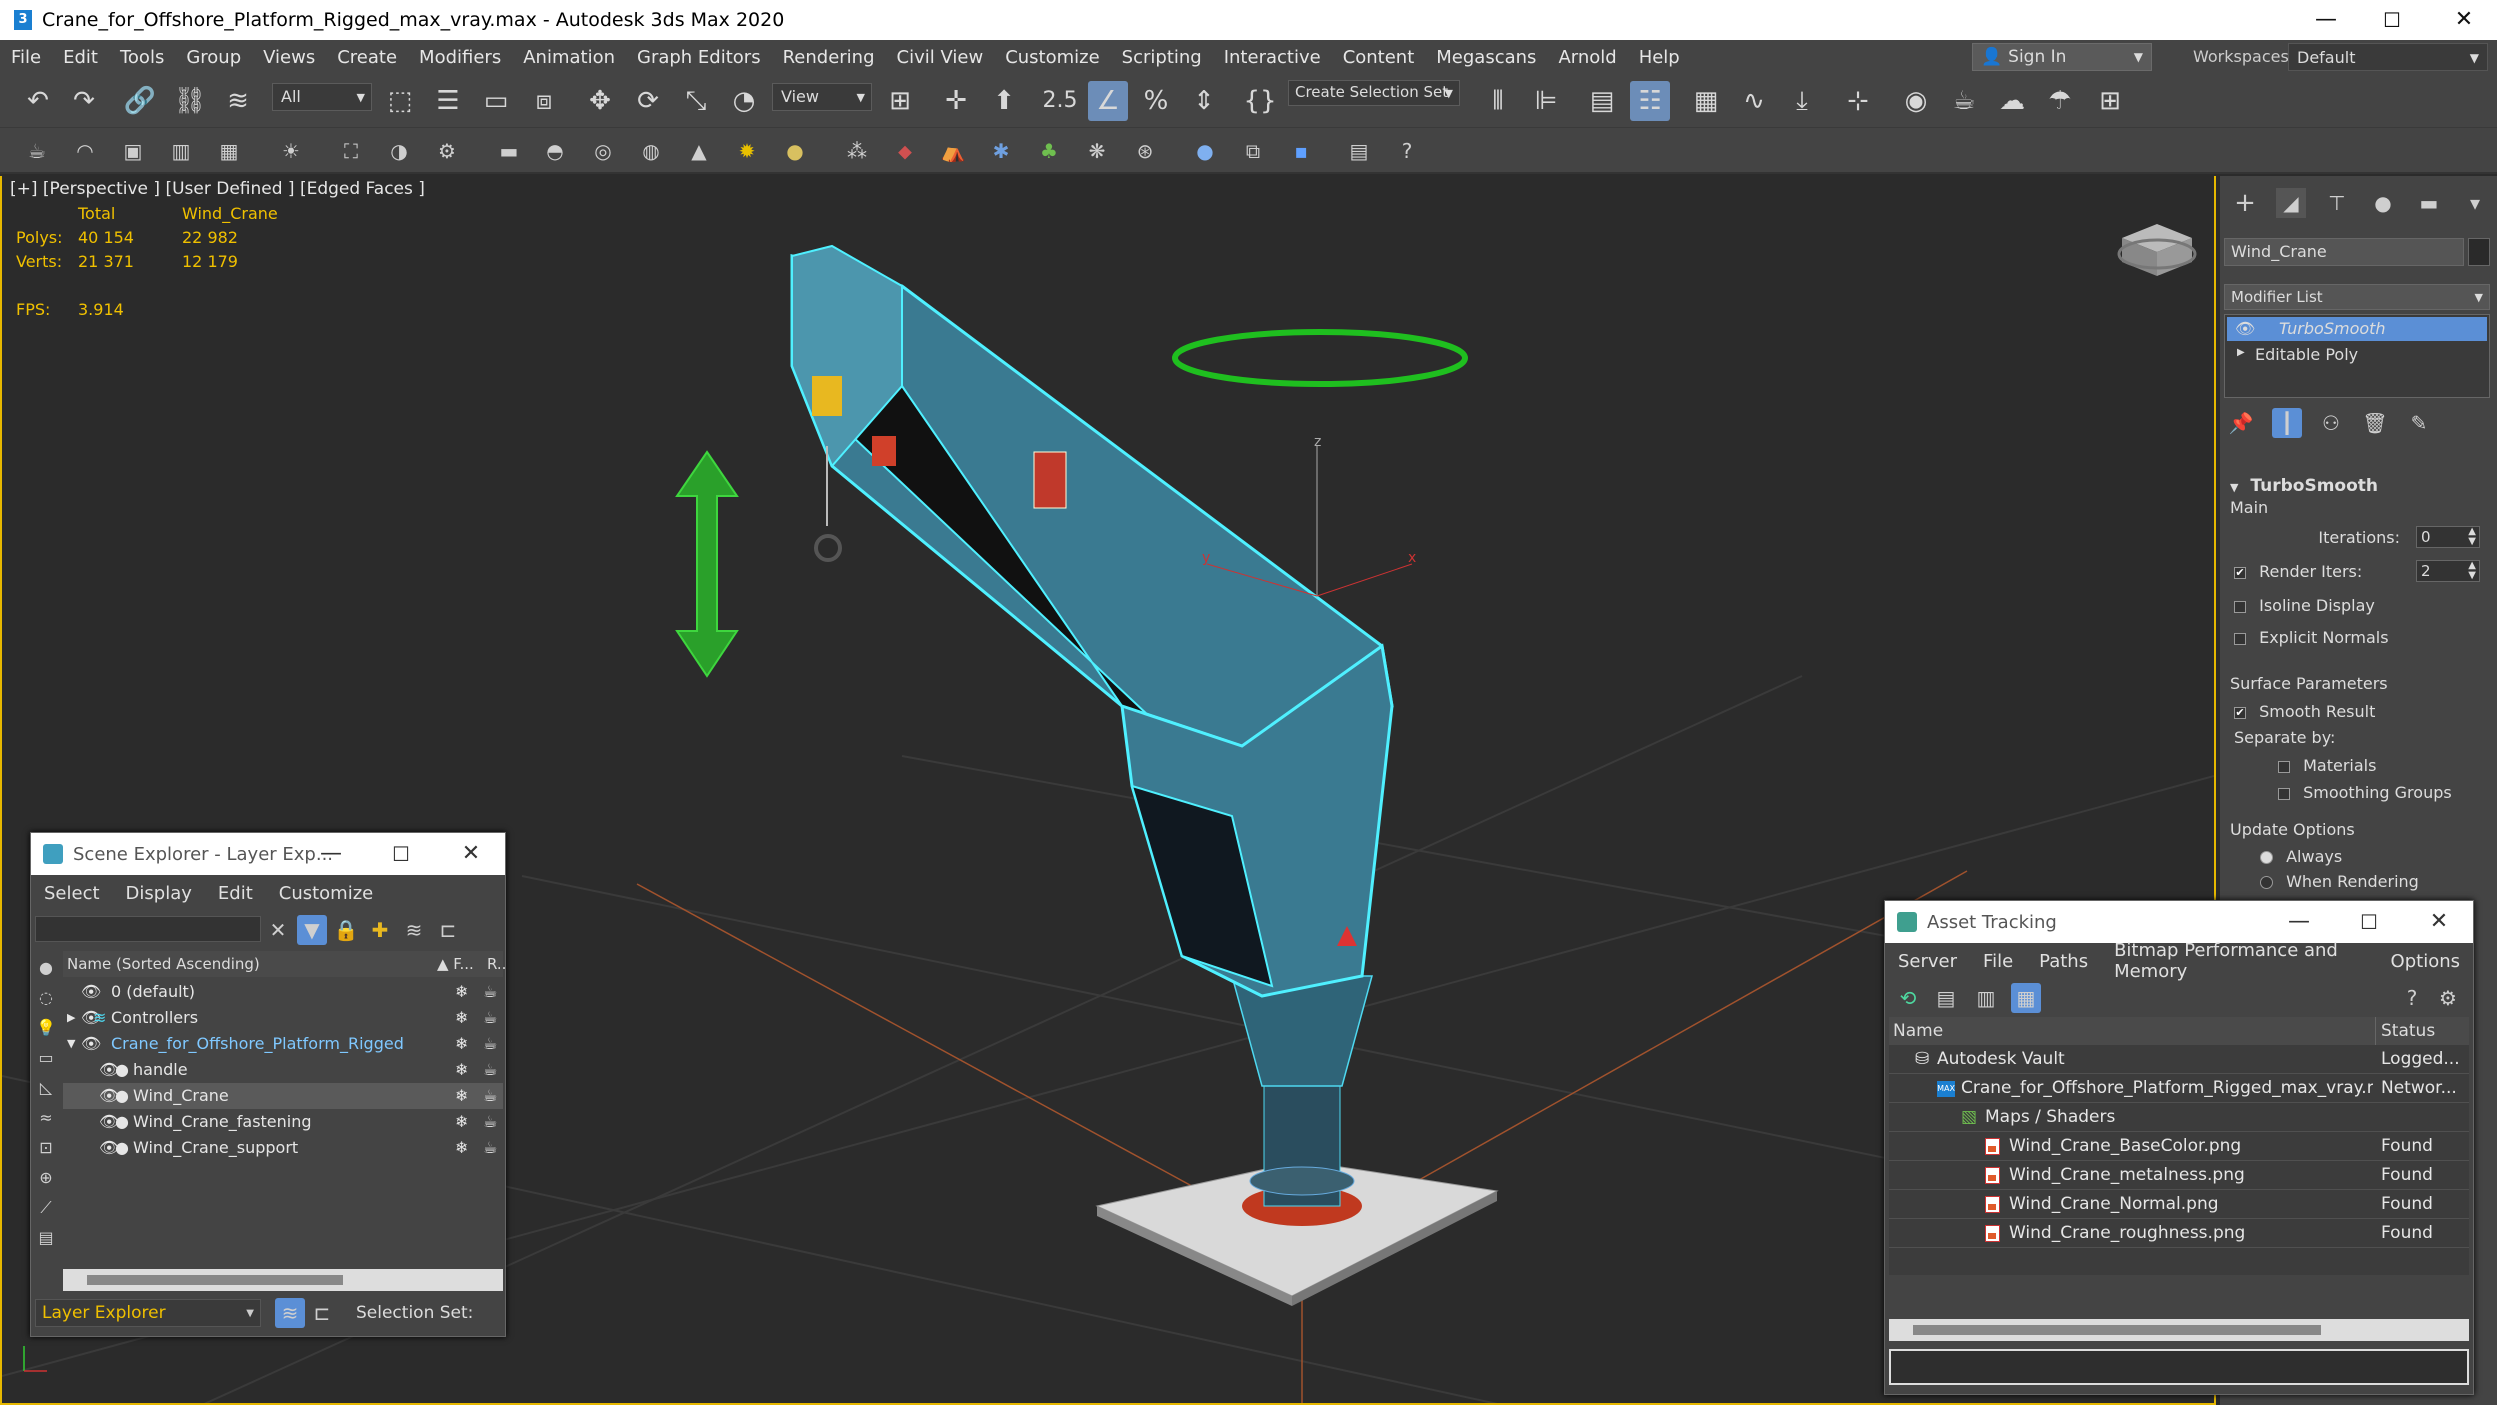  Describe the element at coordinates (2179, 1233) in the screenshot. I see `asset-row-roughness: Wind_Crane_roughness.png Found` at that location.